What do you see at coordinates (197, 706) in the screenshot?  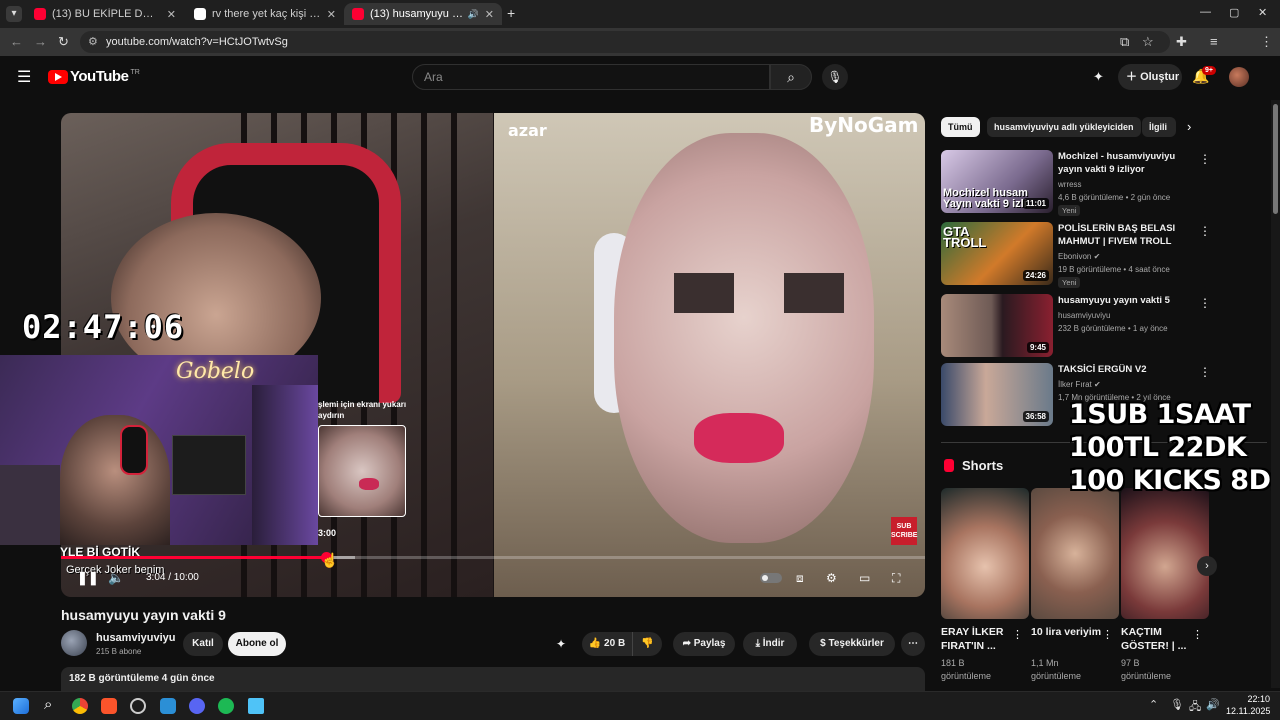 I see `discord-icon` at bounding box center [197, 706].